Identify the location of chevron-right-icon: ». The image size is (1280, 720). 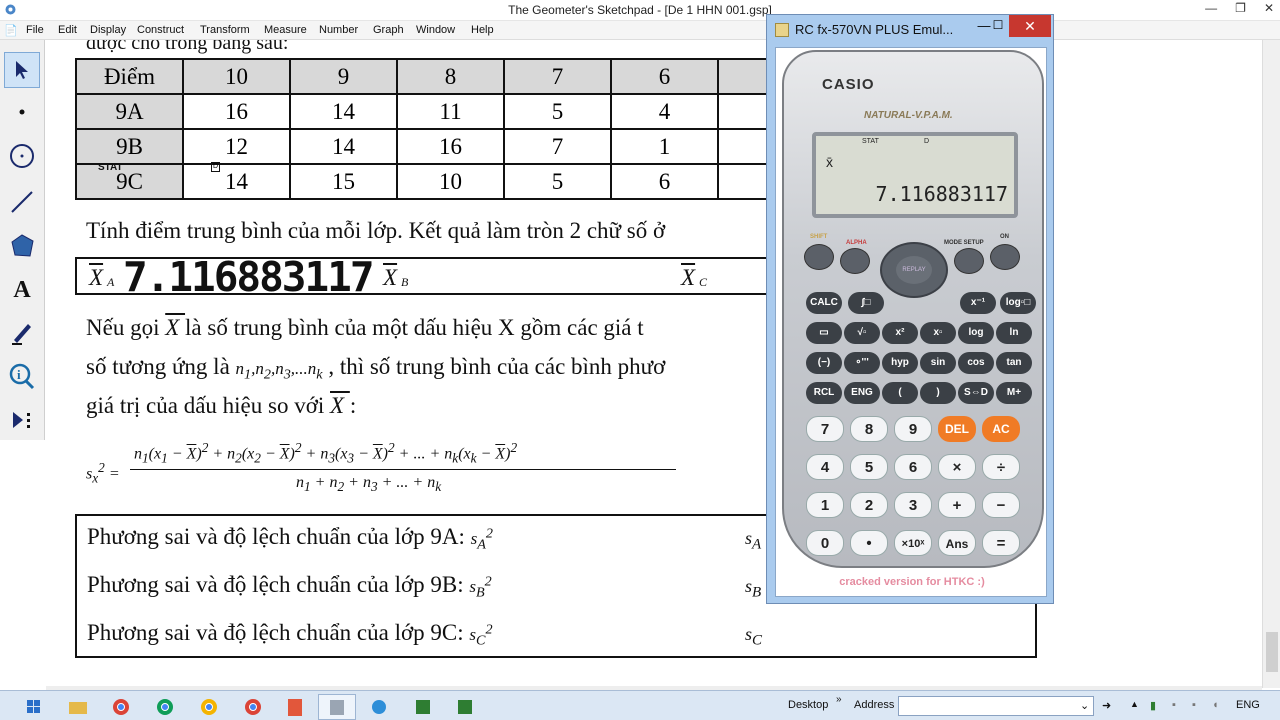
(839, 699).